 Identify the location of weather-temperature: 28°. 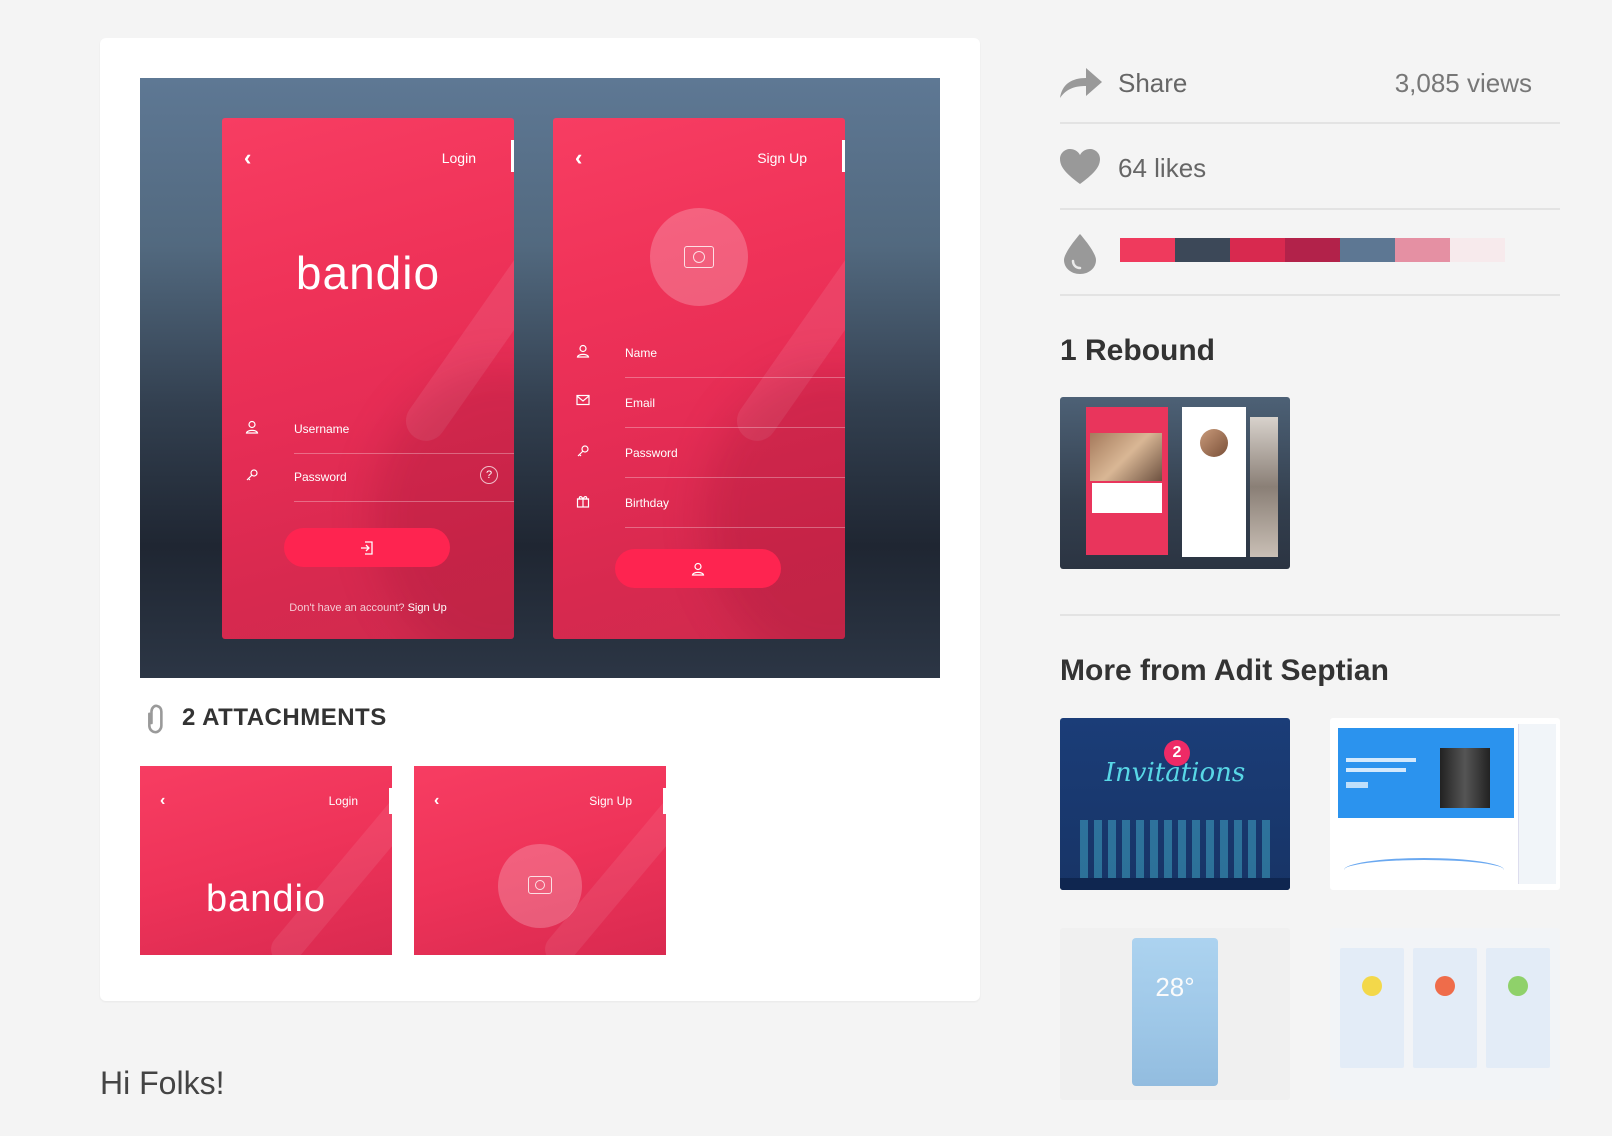
(1175, 987).